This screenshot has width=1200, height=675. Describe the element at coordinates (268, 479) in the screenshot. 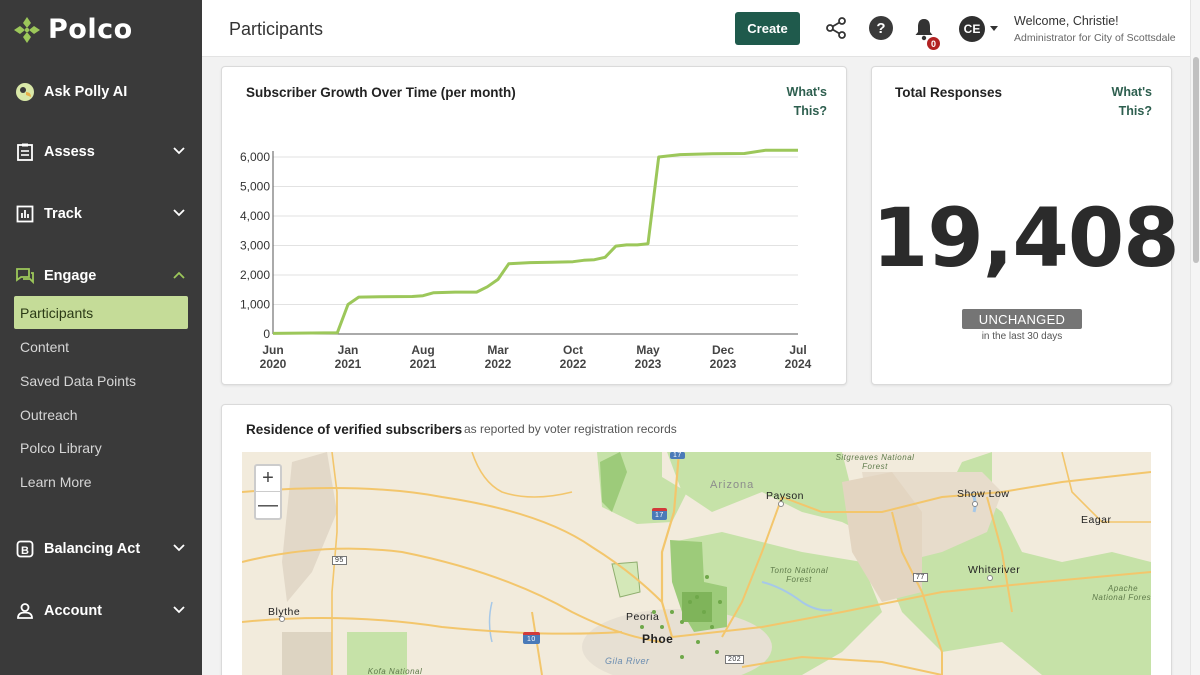

I see `zoom-in-button: +` at that location.